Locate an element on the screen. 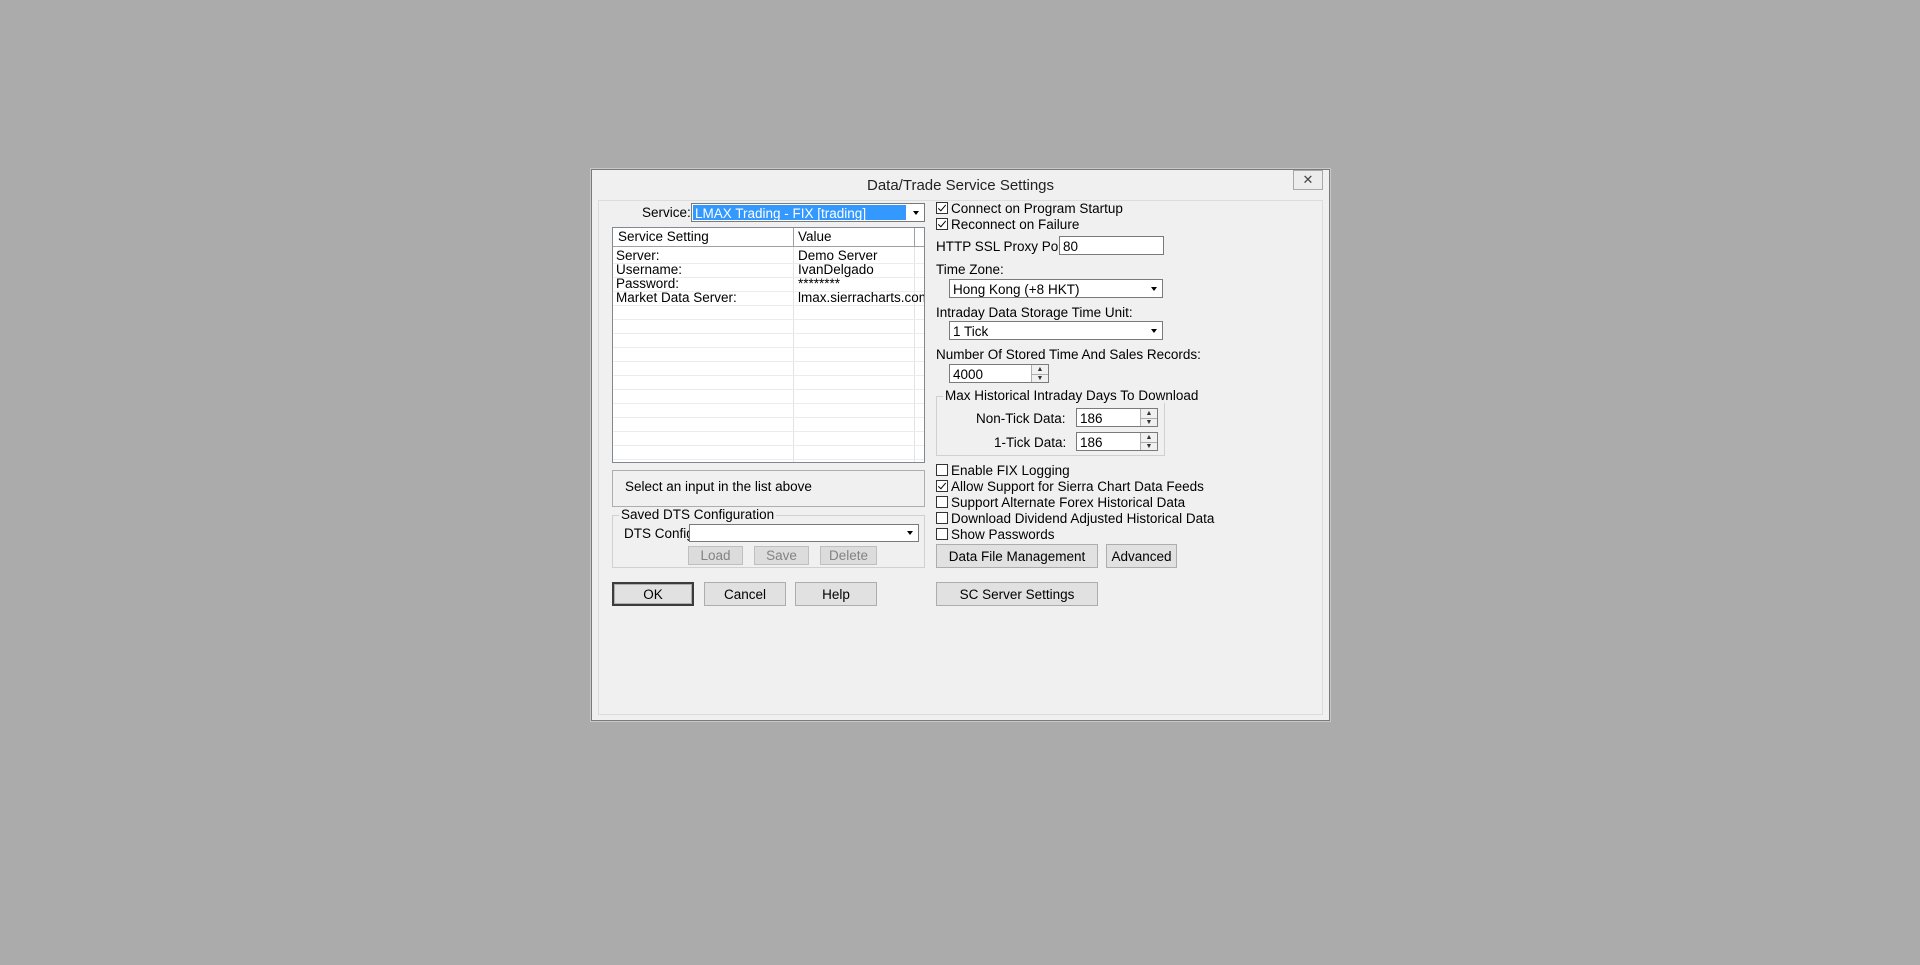 This screenshot has width=1920, height=965. proxy-port-value: 80 is located at coordinates (1071, 246).